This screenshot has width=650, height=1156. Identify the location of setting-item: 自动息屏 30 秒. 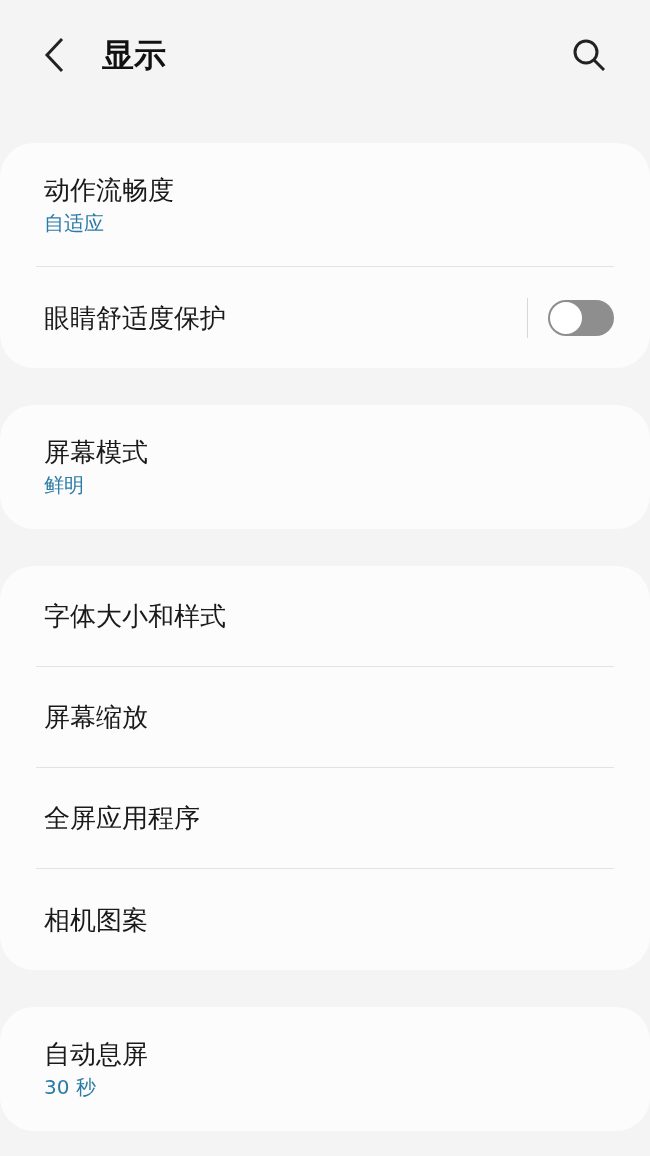
(325, 1069).